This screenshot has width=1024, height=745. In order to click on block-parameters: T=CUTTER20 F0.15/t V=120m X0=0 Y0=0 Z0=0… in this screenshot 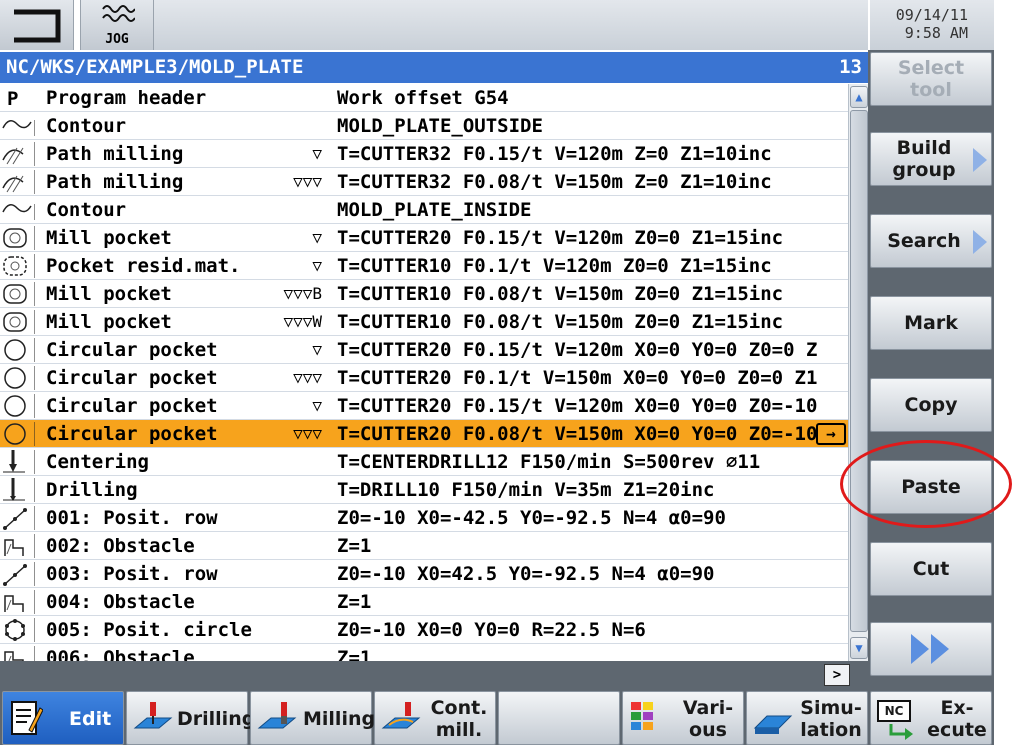, I will do `click(577, 350)`.